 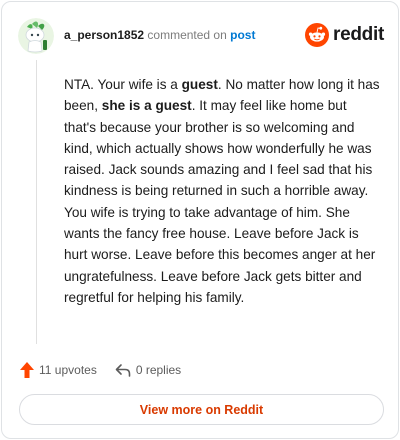 I want to click on reddit-logo: reddit, so click(x=344, y=35).